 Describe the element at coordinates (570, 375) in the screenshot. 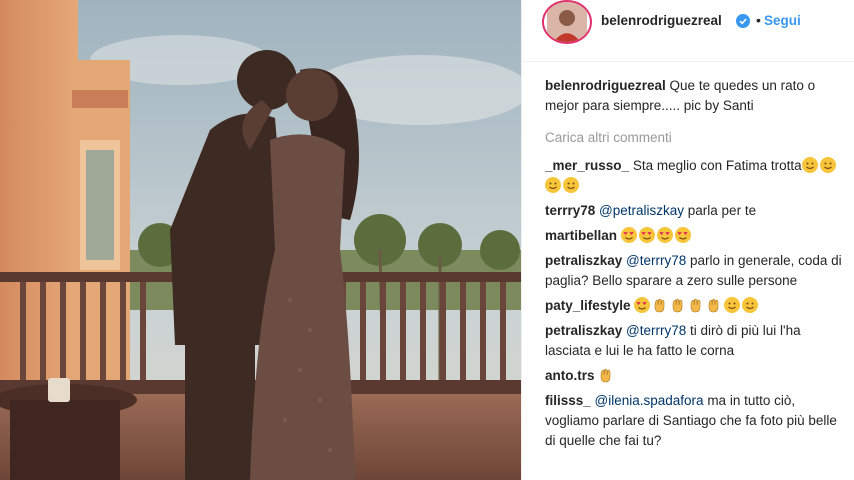

I see `comment-username: anto.trs` at that location.